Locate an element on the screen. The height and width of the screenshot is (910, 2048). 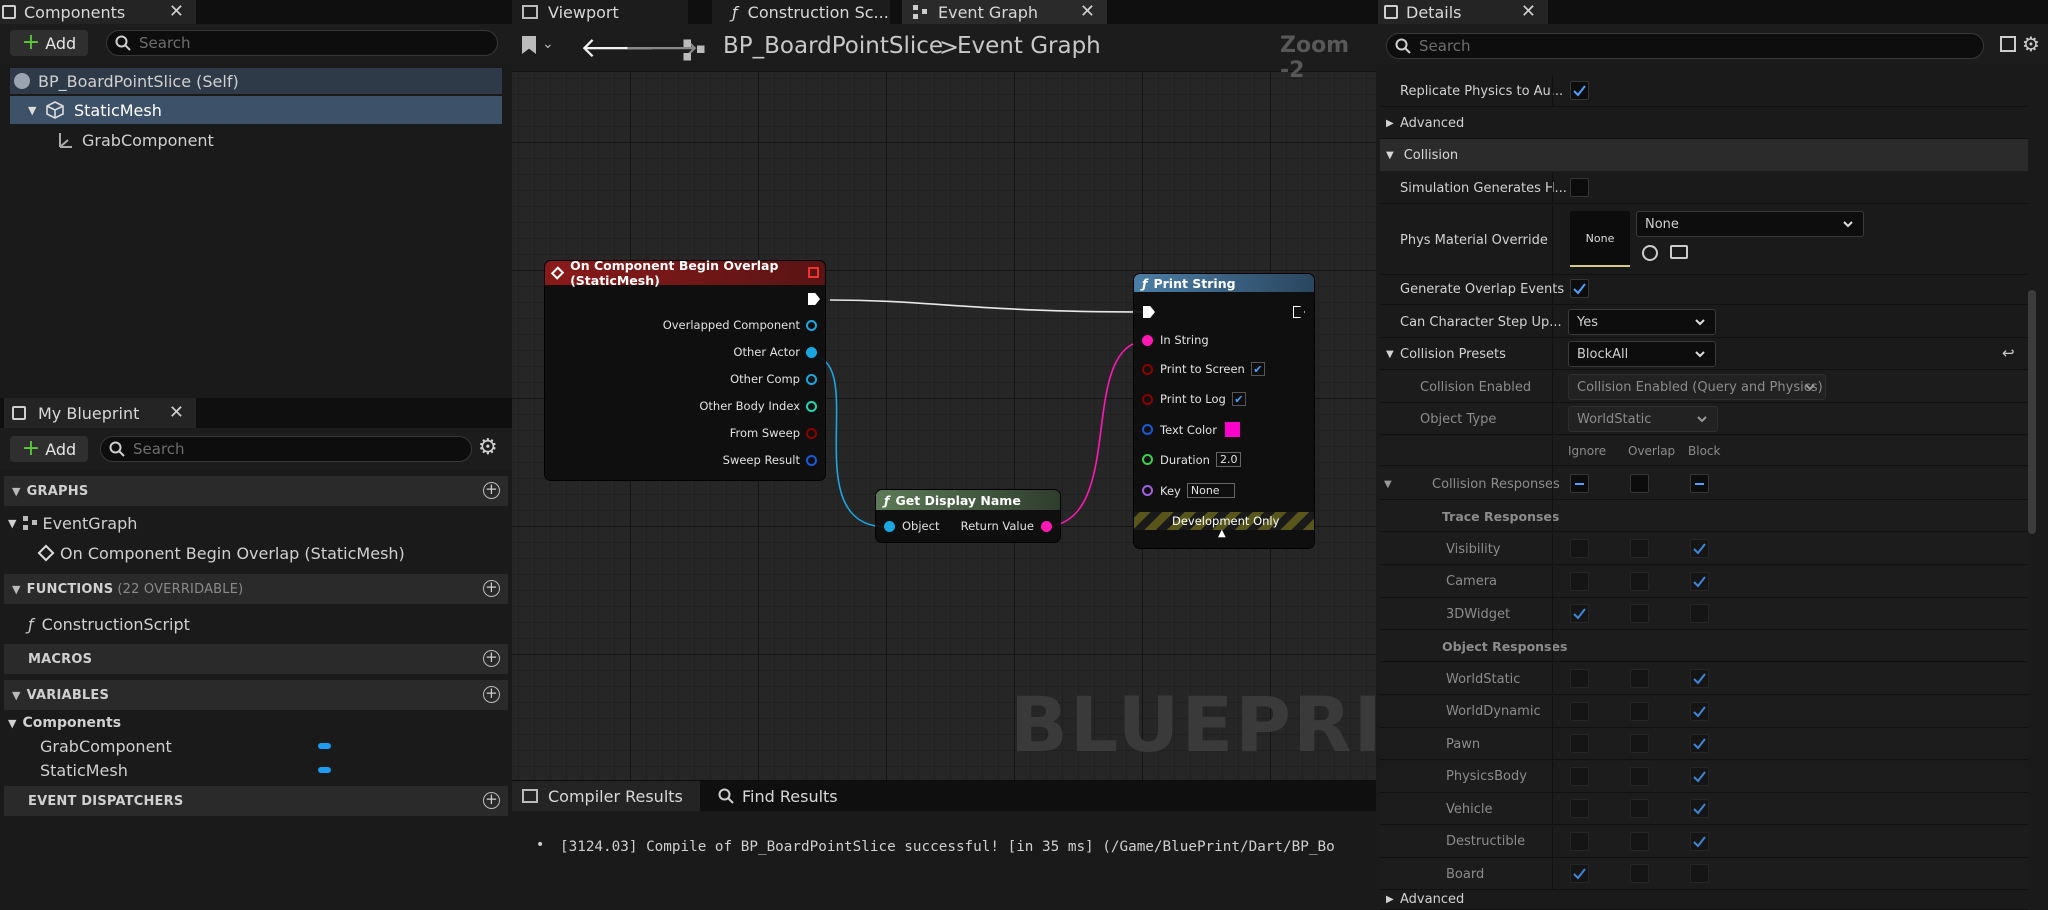
print-to-screen-checkbox: ✔ is located at coordinates (1257, 369).